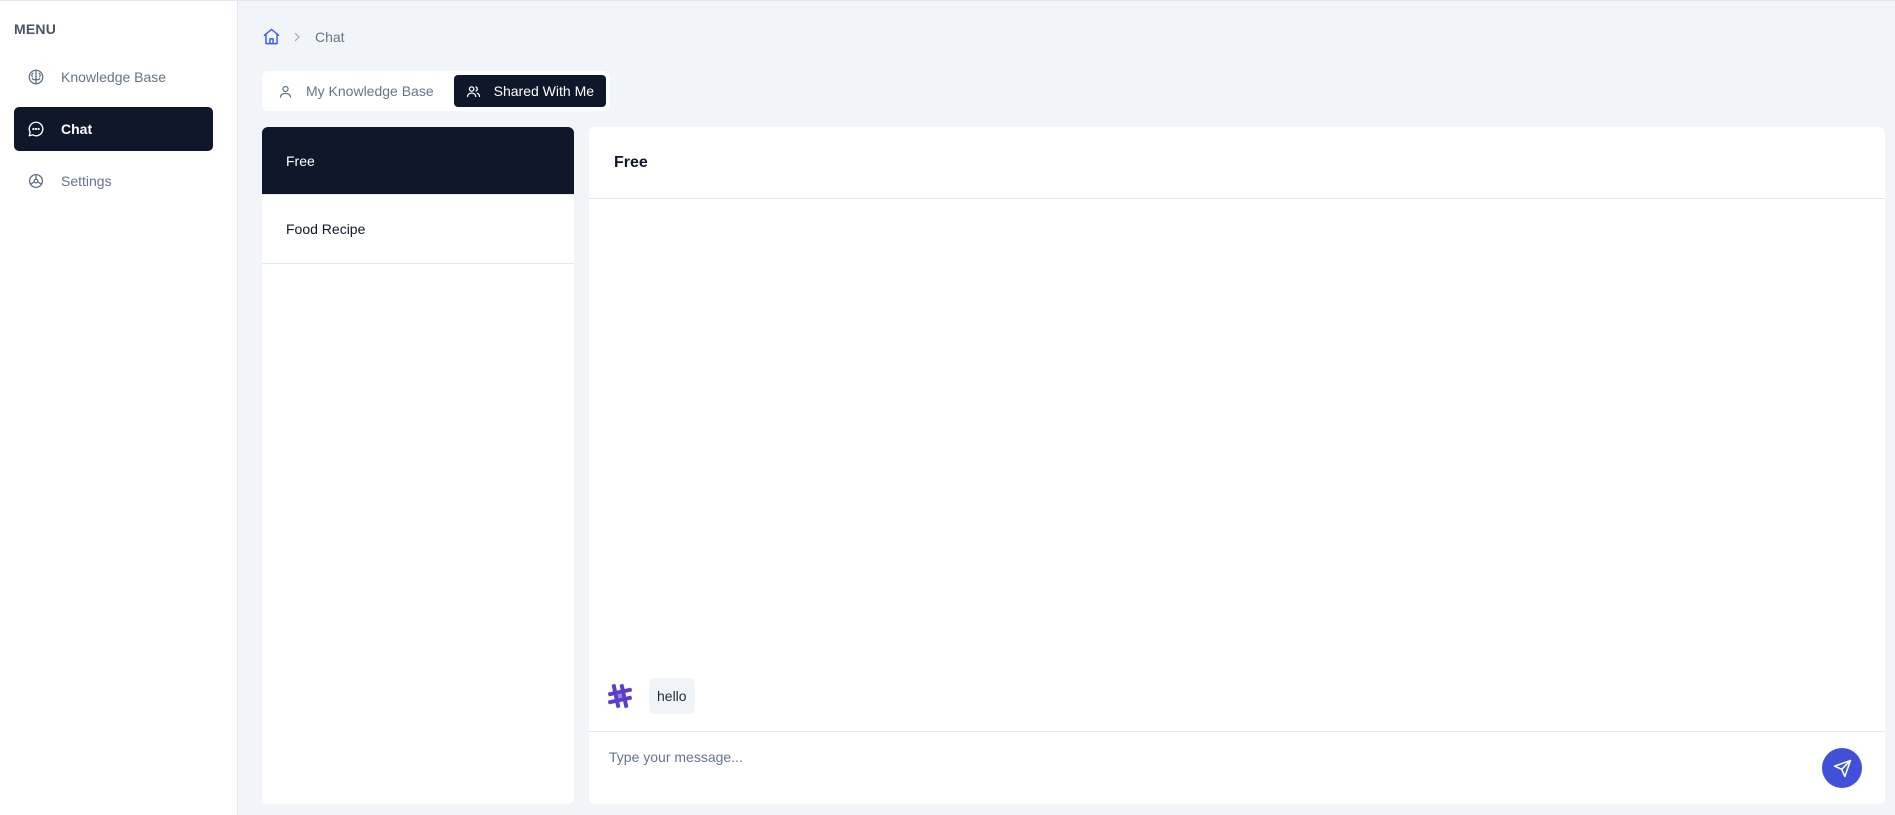 This screenshot has width=1895, height=815. Describe the element at coordinates (86, 181) in the screenshot. I see `sidebar-item-label: Settings` at that location.